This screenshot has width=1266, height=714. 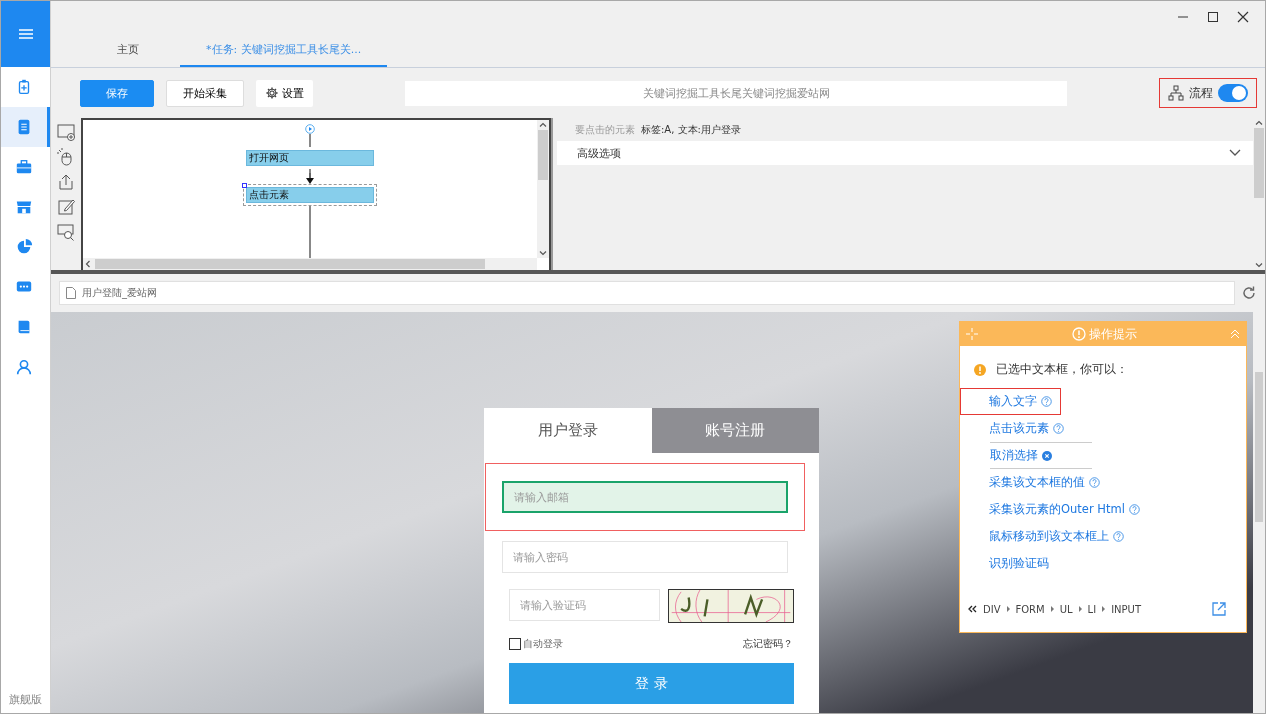 I want to click on checkbox-label: 自动登录, so click(x=543, y=644).